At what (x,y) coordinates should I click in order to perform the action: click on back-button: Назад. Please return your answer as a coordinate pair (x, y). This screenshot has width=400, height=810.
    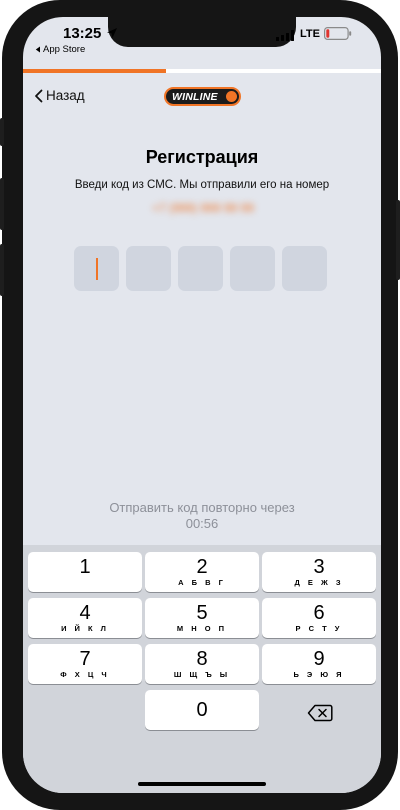
    Looking at the image, I should click on (59, 95).